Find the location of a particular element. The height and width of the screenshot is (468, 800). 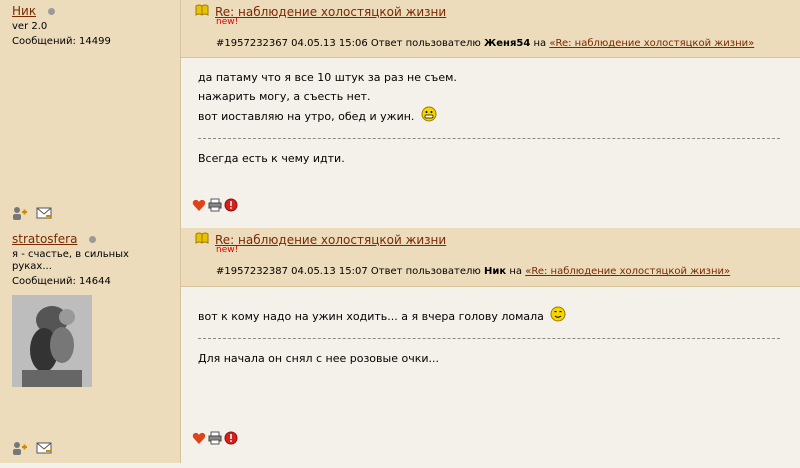

author-name: stratosfera is located at coordinates (44, 239).